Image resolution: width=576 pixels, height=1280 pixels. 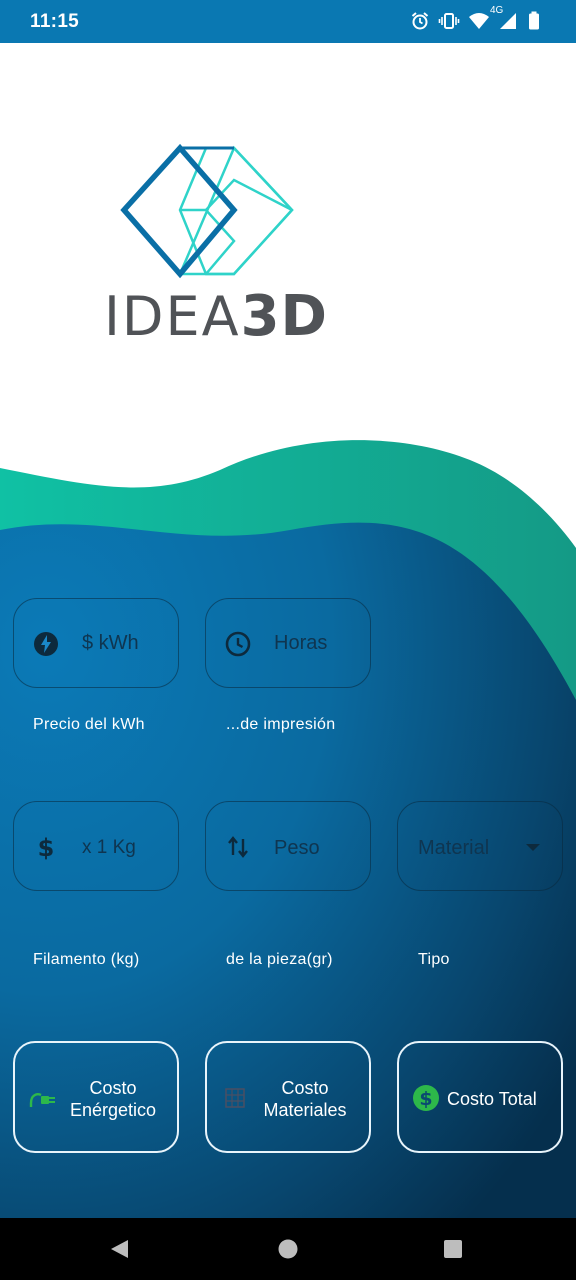 What do you see at coordinates (86, 959) in the screenshot?
I see `filament-label: Filamento (kg)` at bounding box center [86, 959].